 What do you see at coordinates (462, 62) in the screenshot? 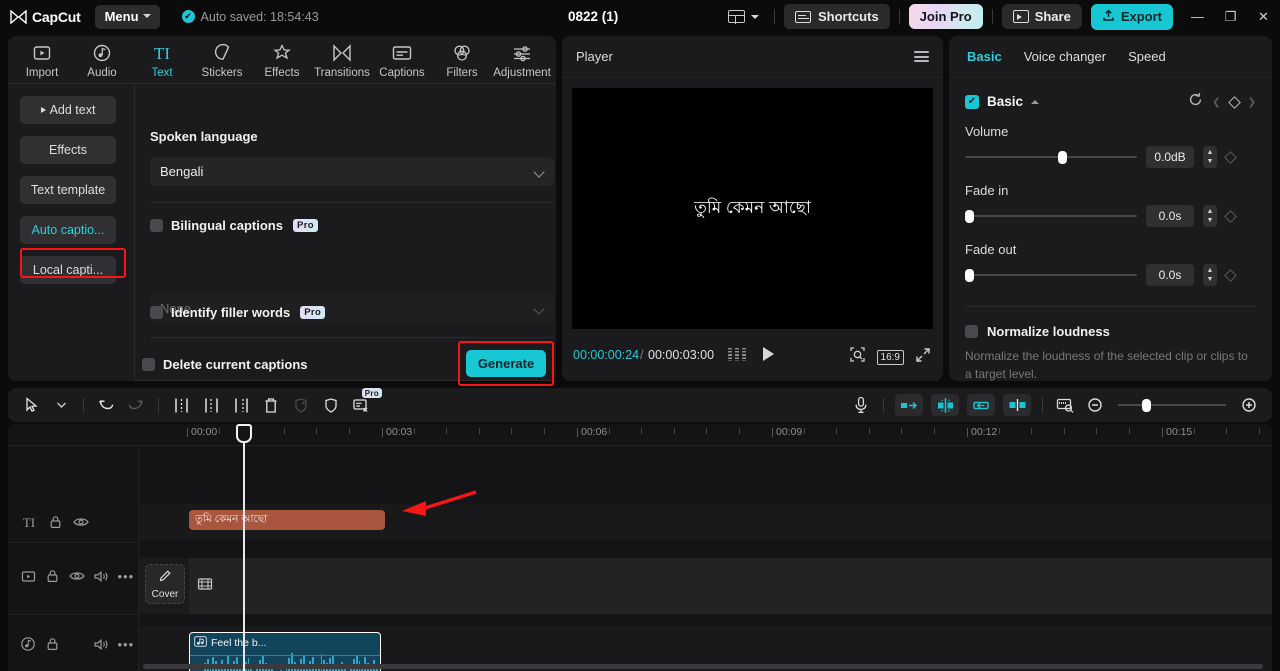
I see `tab-filters: Filters` at bounding box center [462, 62].